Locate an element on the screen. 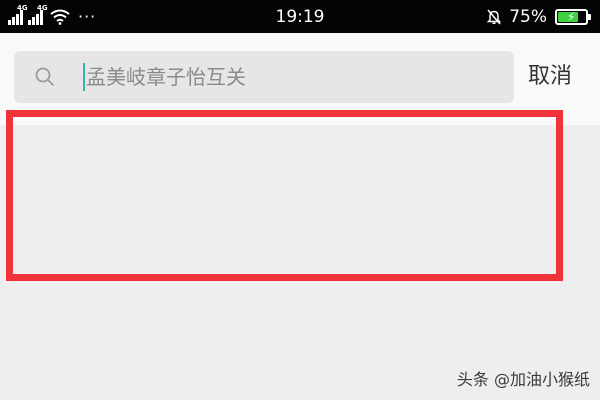 Image resolution: width=600 pixels, height=400 pixels. status-bar-right: 75% ⚡ is located at coordinates (538, 17).